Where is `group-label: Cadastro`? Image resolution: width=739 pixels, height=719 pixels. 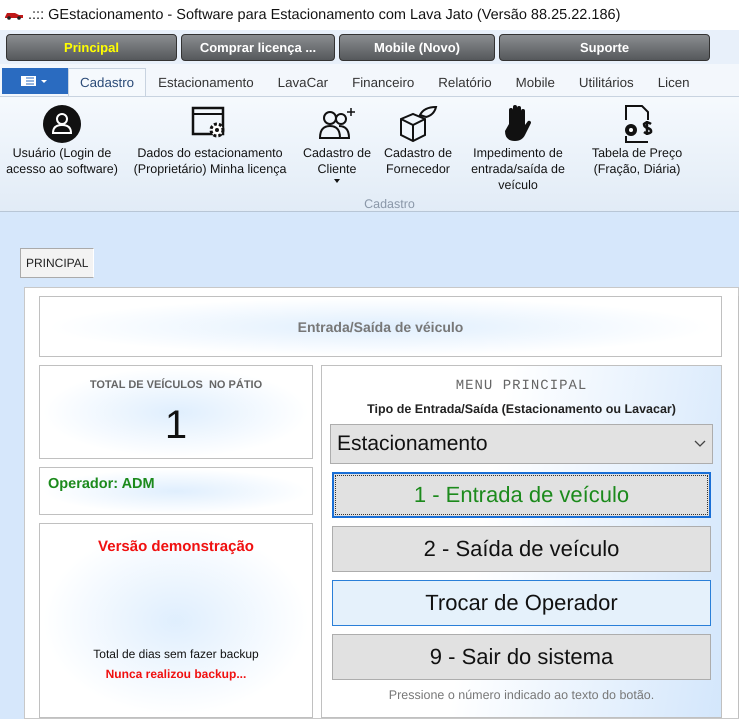 group-label: Cadastro is located at coordinates (389, 204).